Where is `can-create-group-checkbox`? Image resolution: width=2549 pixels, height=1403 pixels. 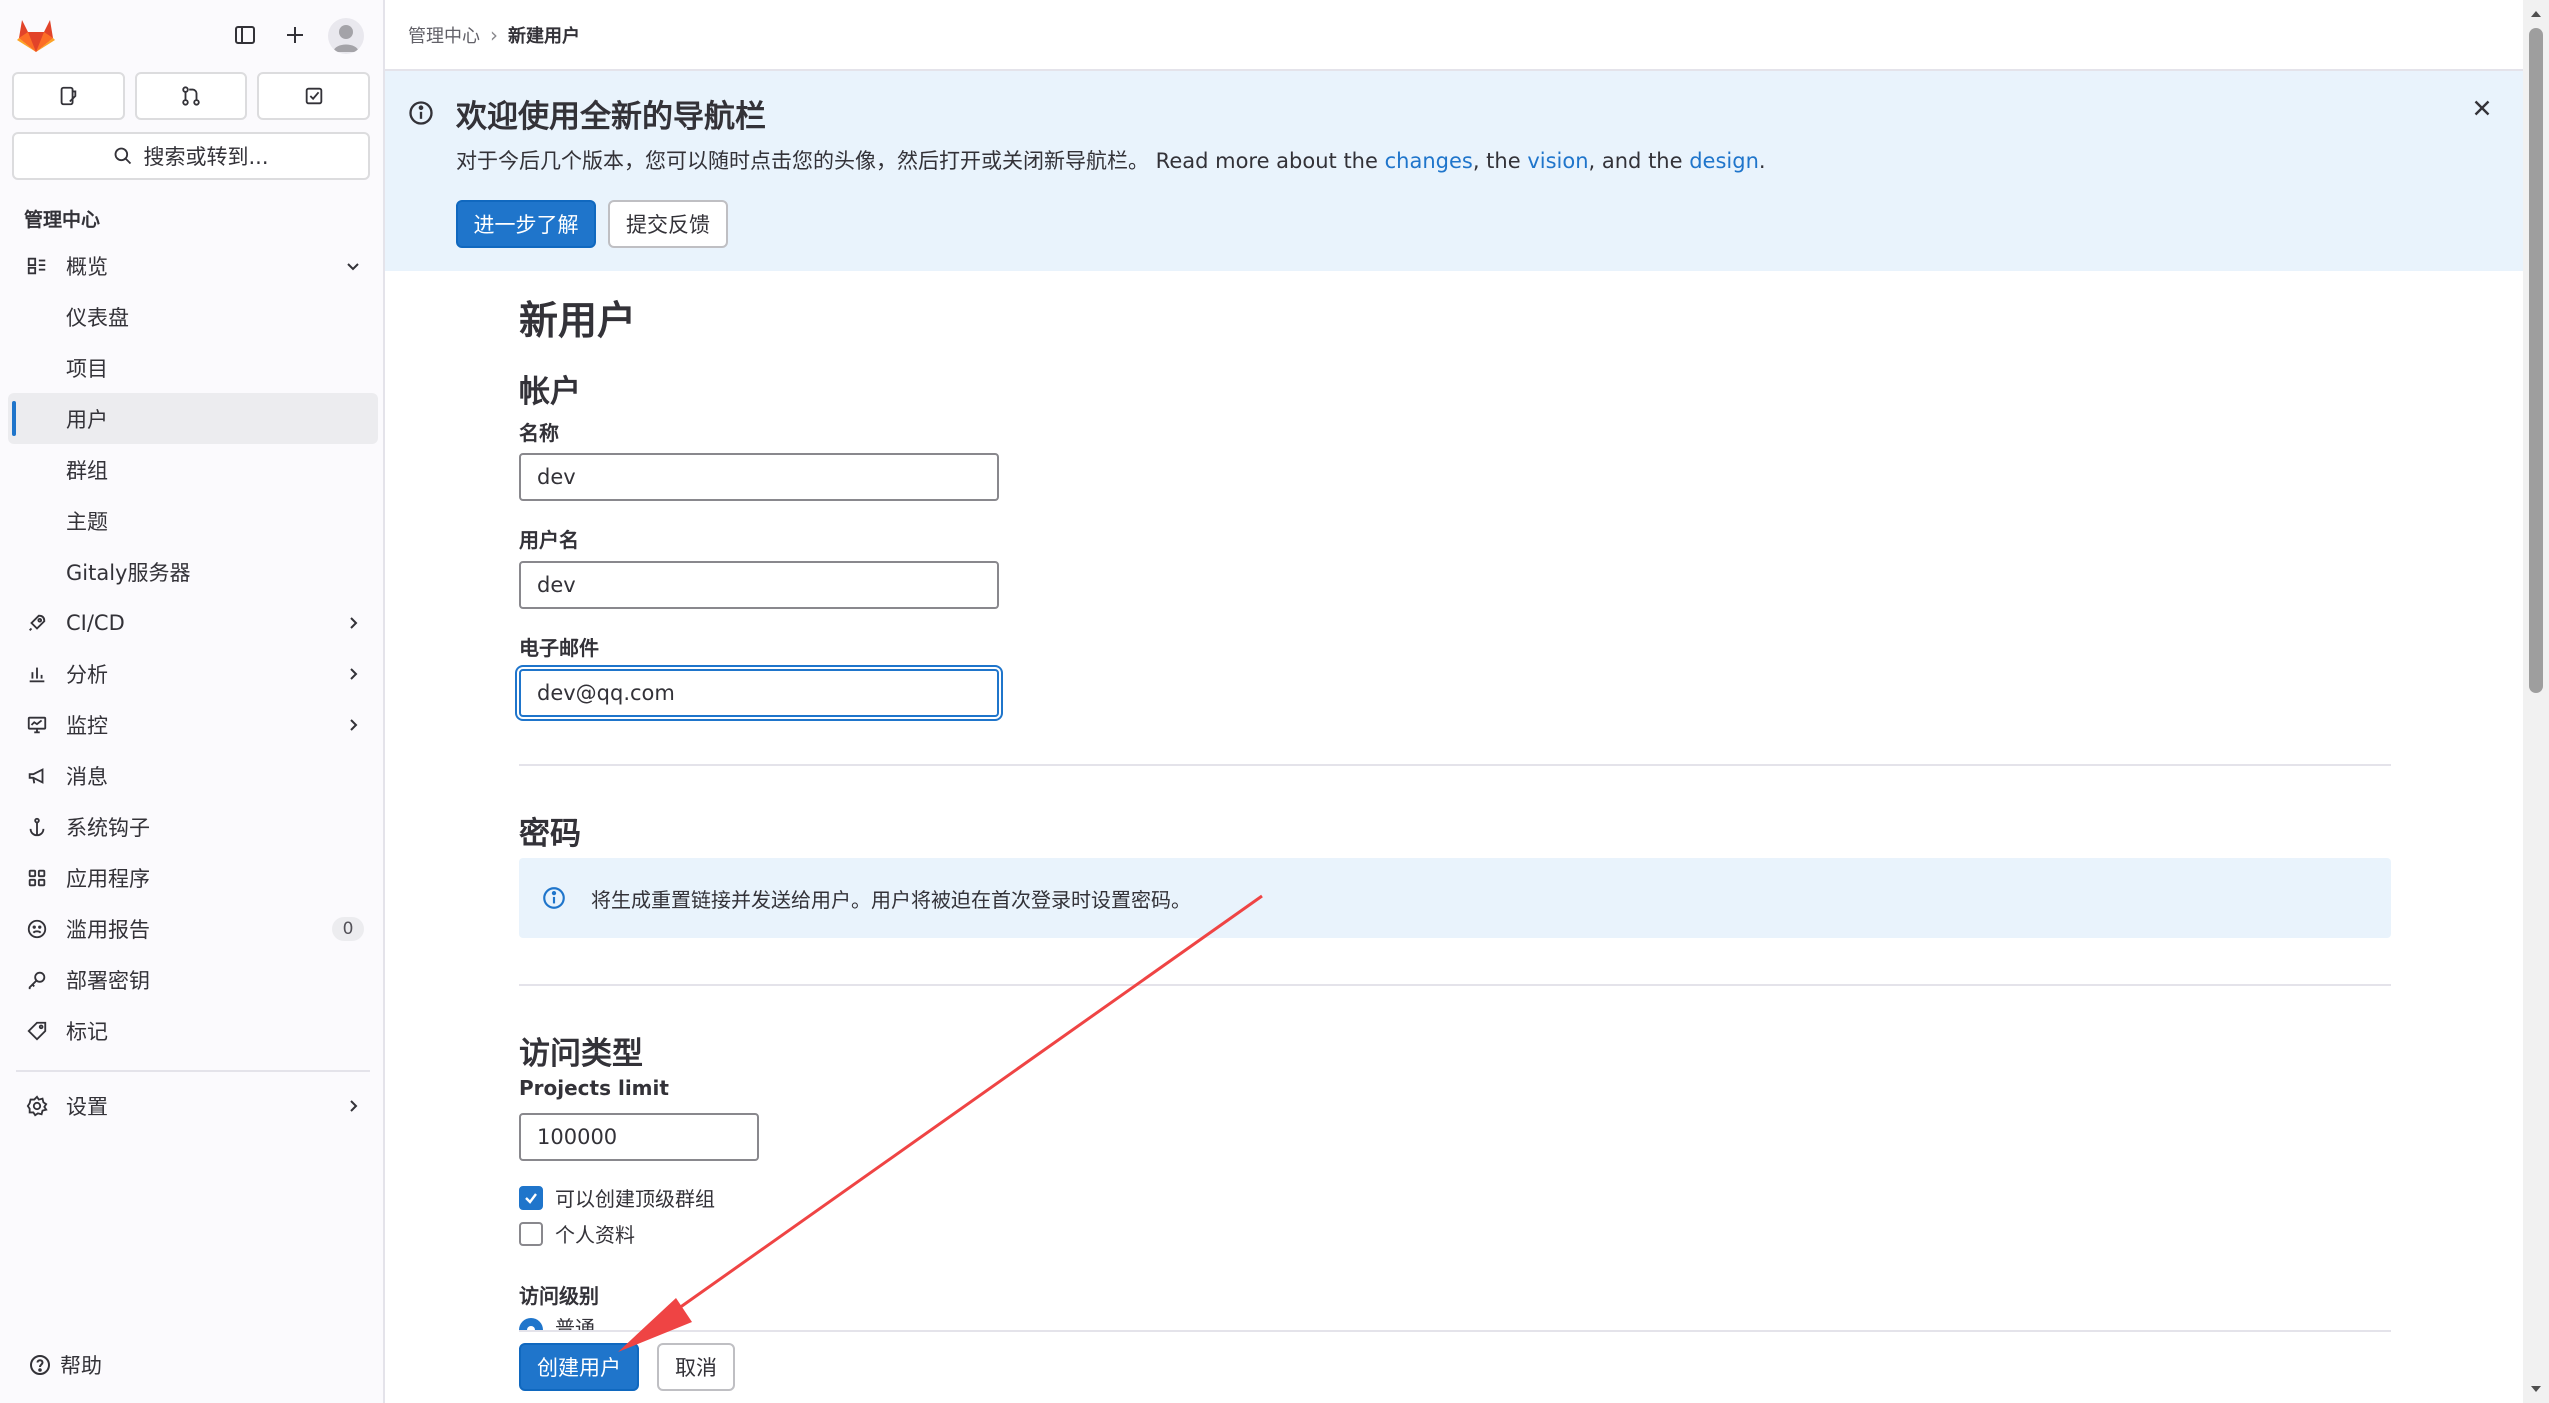 can-create-group-checkbox is located at coordinates (531, 1197).